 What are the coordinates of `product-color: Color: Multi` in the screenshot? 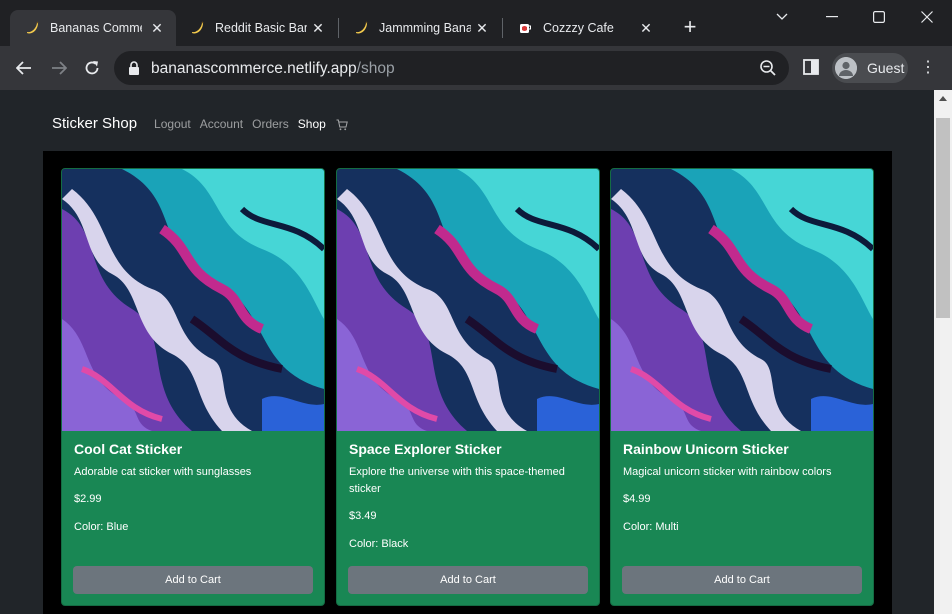 It's located at (651, 527).